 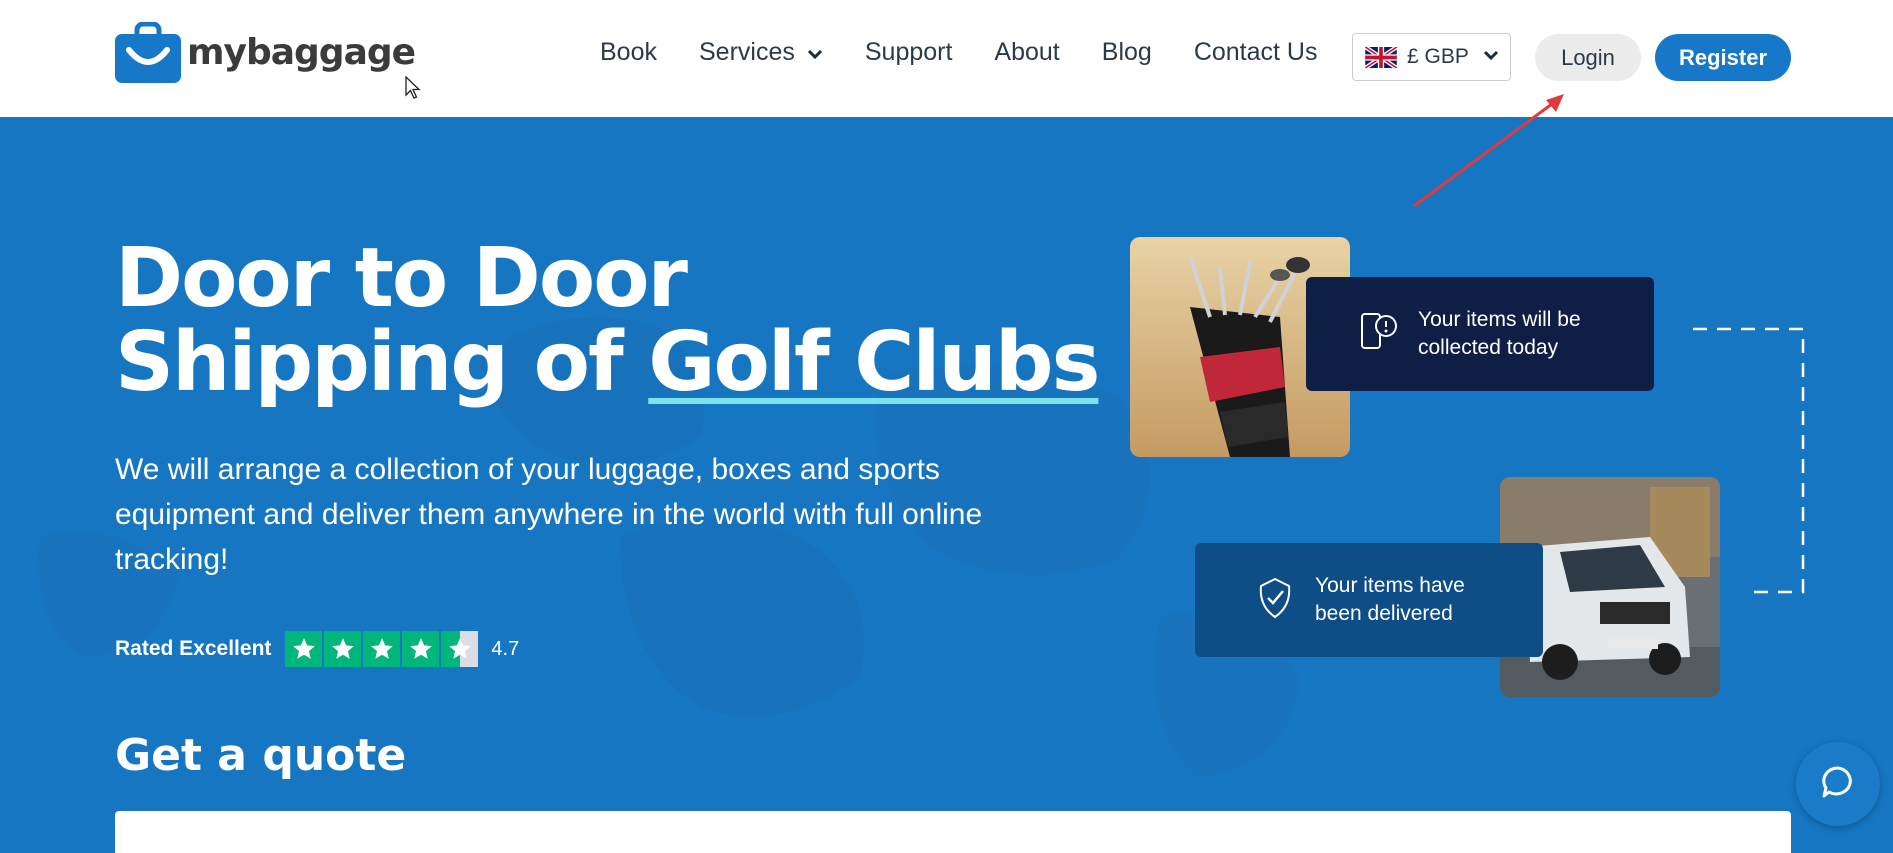 I want to click on hero-title-prefix: Shipping of, so click(x=382, y=362).